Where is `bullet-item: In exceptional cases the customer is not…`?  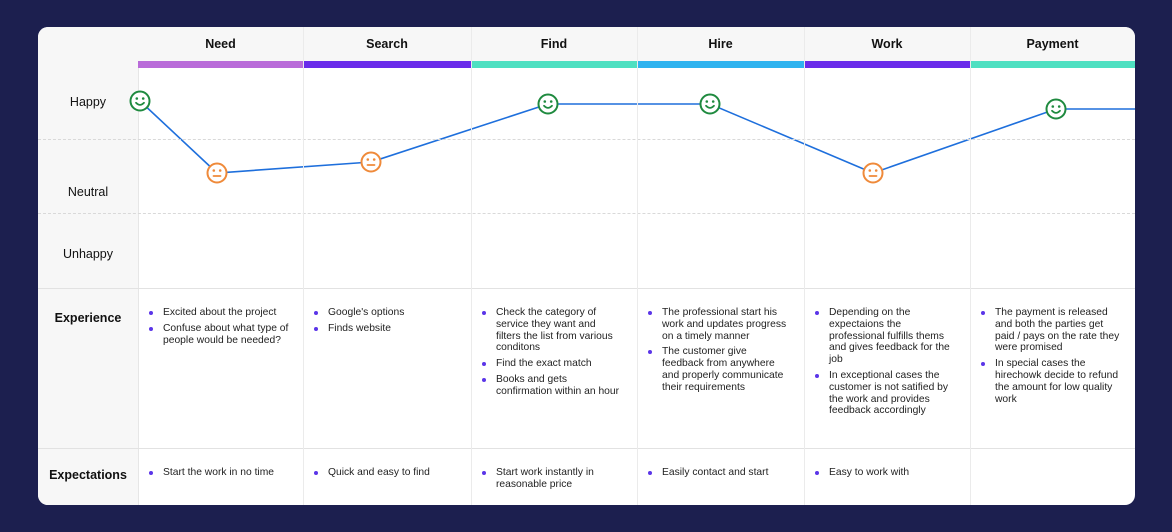 bullet-item: In exceptional cases the customer is not… is located at coordinates (884, 393).